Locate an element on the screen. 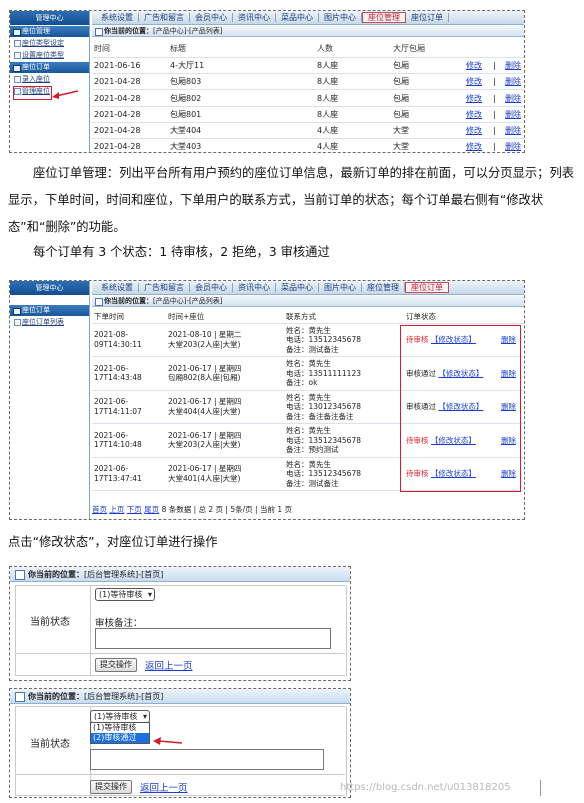  status-select: (1)等待审核 is located at coordinates (125, 594).